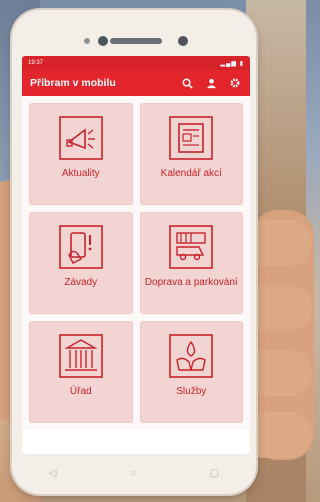 The width and height of the screenshot is (320, 502). What do you see at coordinates (232, 63) in the screenshot?
I see `status-icons: ▂▄▆ ▮` at bounding box center [232, 63].